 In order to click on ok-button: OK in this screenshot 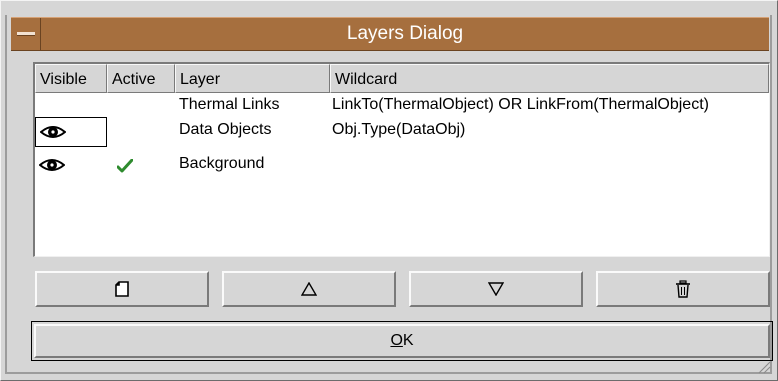, I will do `click(402, 341)`.